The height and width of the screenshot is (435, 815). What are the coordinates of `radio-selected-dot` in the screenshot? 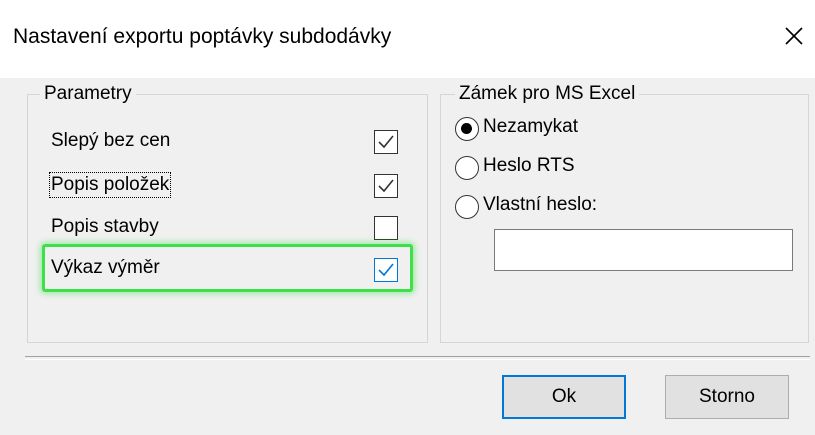 It's located at (466, 128).